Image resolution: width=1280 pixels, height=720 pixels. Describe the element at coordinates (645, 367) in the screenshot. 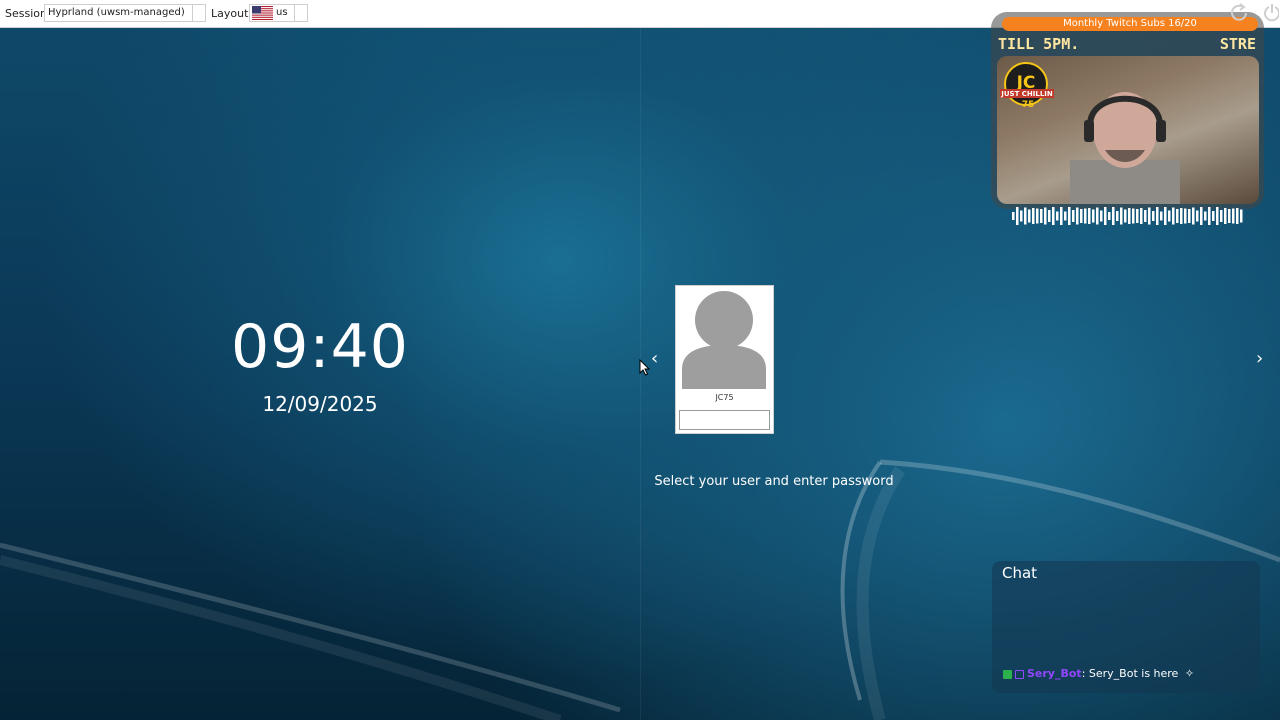

I see `mouse-cursor-icon` at that location.